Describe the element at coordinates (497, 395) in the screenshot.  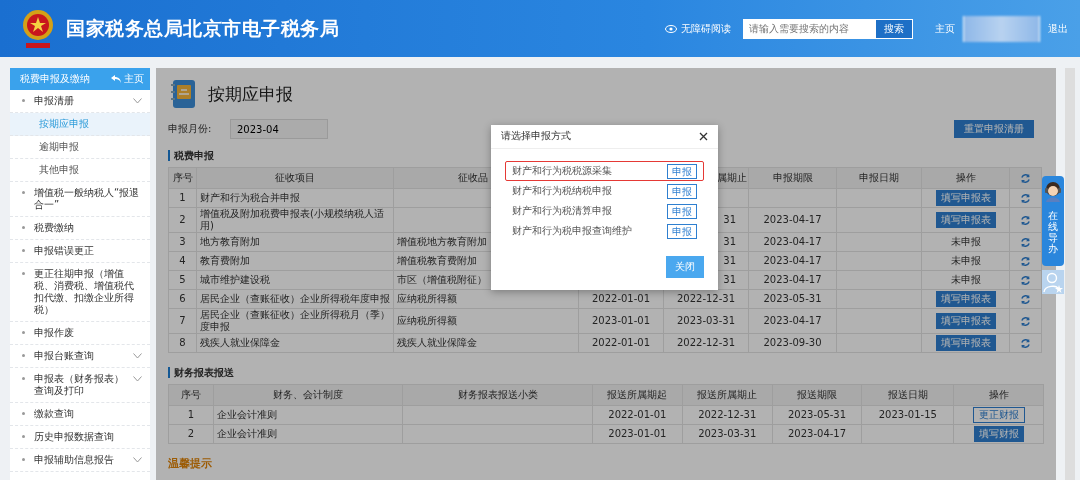
I see `column-header: 财务报表报送小类` at that location.